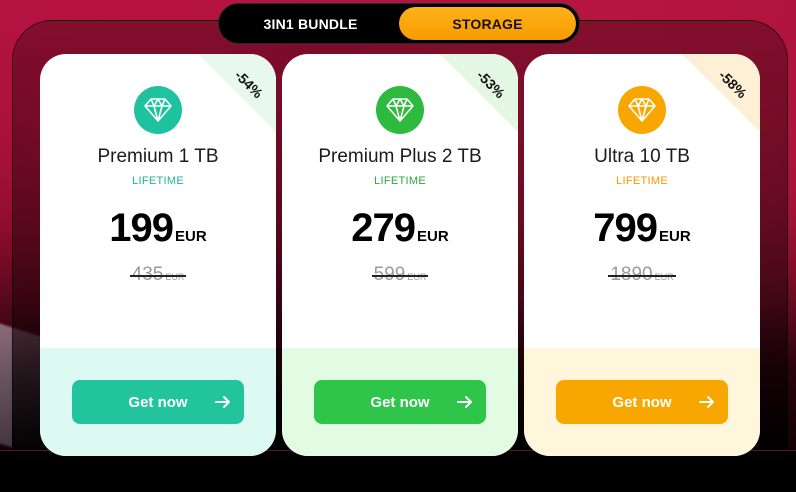  Describe the element at coordinates (625, 228) in the screenshot. I see `price-value: 799` at that location.